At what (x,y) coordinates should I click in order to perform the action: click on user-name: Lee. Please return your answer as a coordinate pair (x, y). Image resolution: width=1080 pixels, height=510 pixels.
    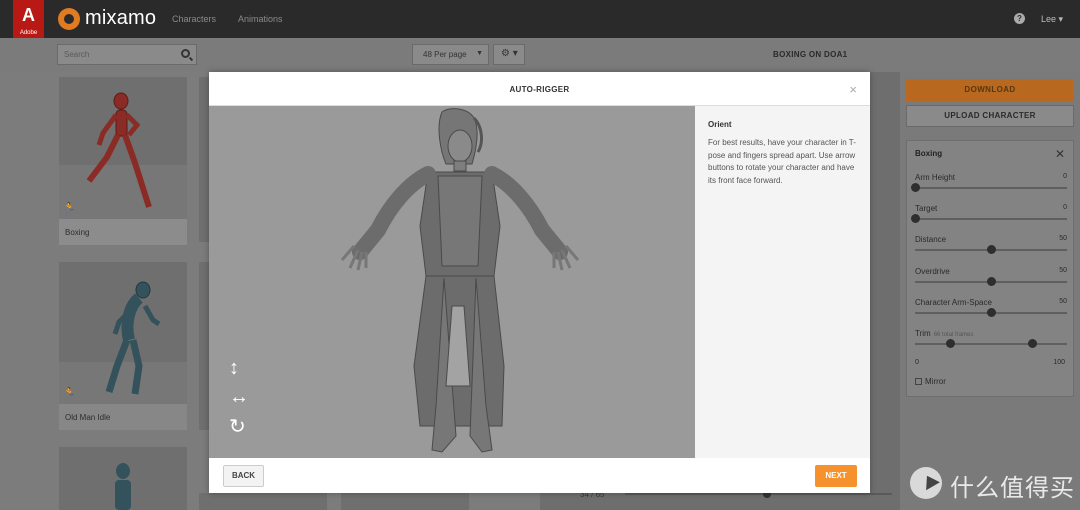
    Looking at the image, I should click on (1049, 19).